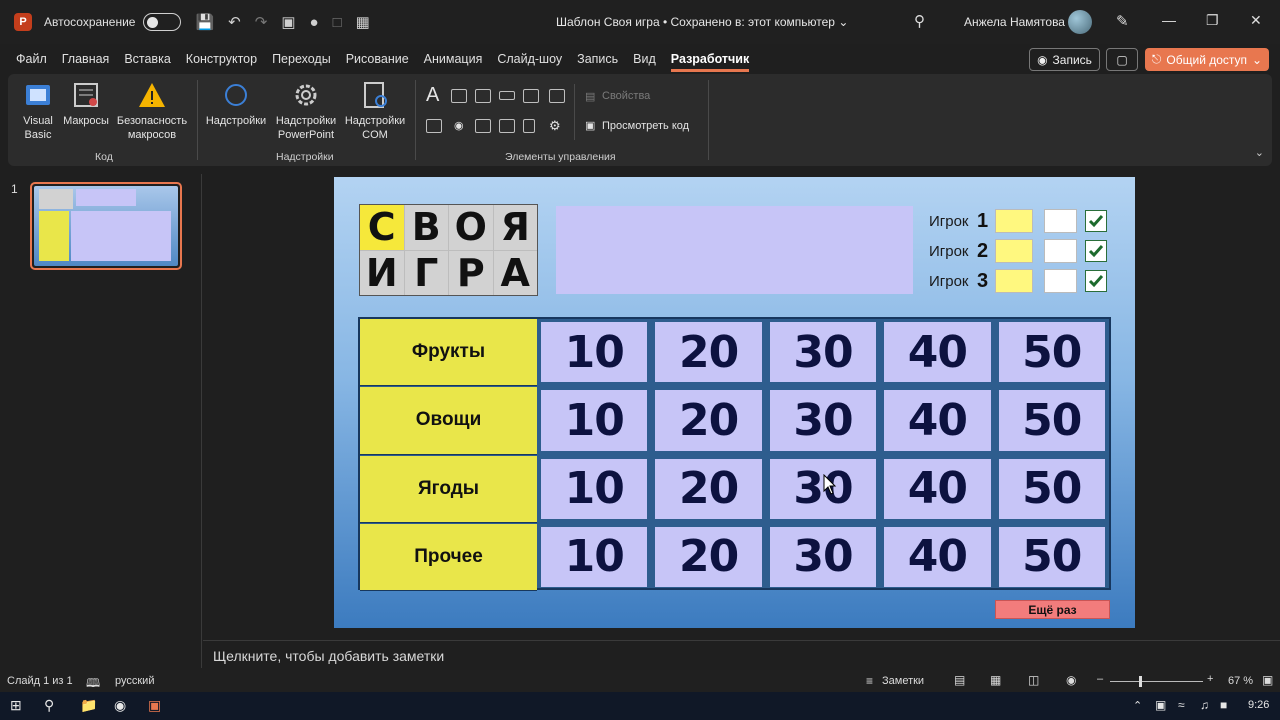  I want to click on visual-basic-button: Visual Basic, so click(38, 111).